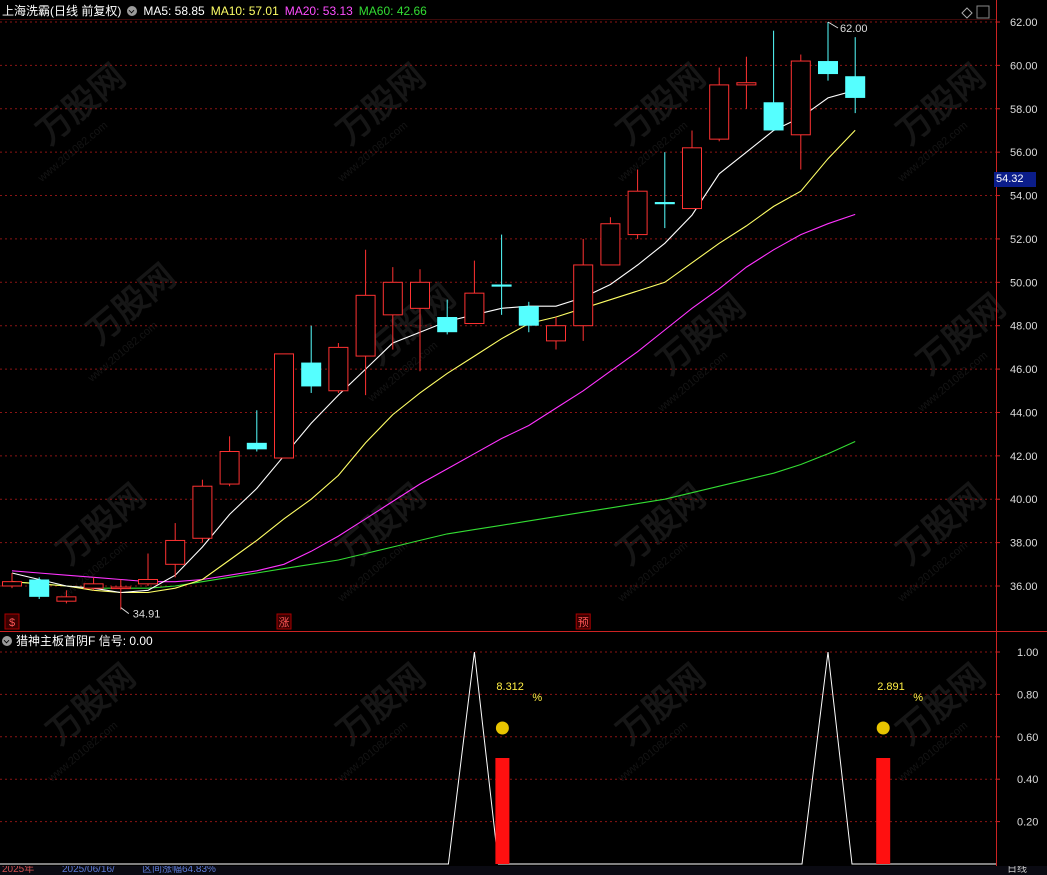 The height and width of the screenshot is (875, 1047). What do you see at coordinates (318, 11) in the screenshot?
I see `ma20-indicator: MA20: 53.13` at bounding box center [318, 11].